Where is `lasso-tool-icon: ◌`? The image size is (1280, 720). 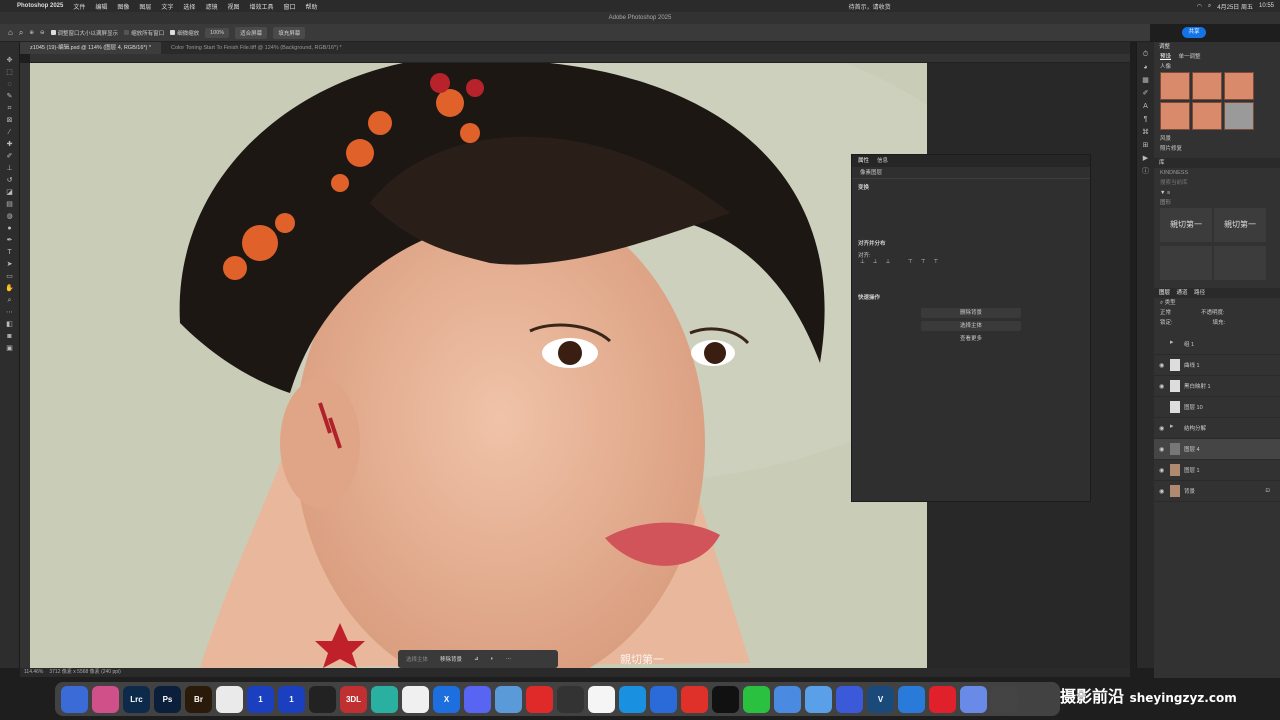
lasso-tool-icon: ◌ is located at coordinates (10, 85).